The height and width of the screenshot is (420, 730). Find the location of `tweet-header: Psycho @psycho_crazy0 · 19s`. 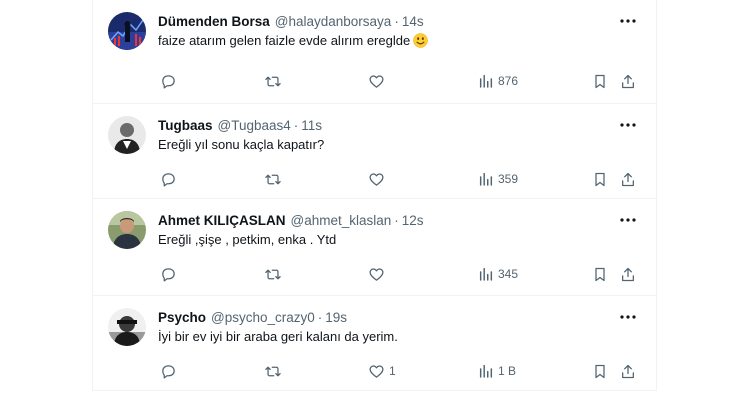

tweet-header: Psycho @psycho_crazy0 · 19s is located at coordinates (252, 317).